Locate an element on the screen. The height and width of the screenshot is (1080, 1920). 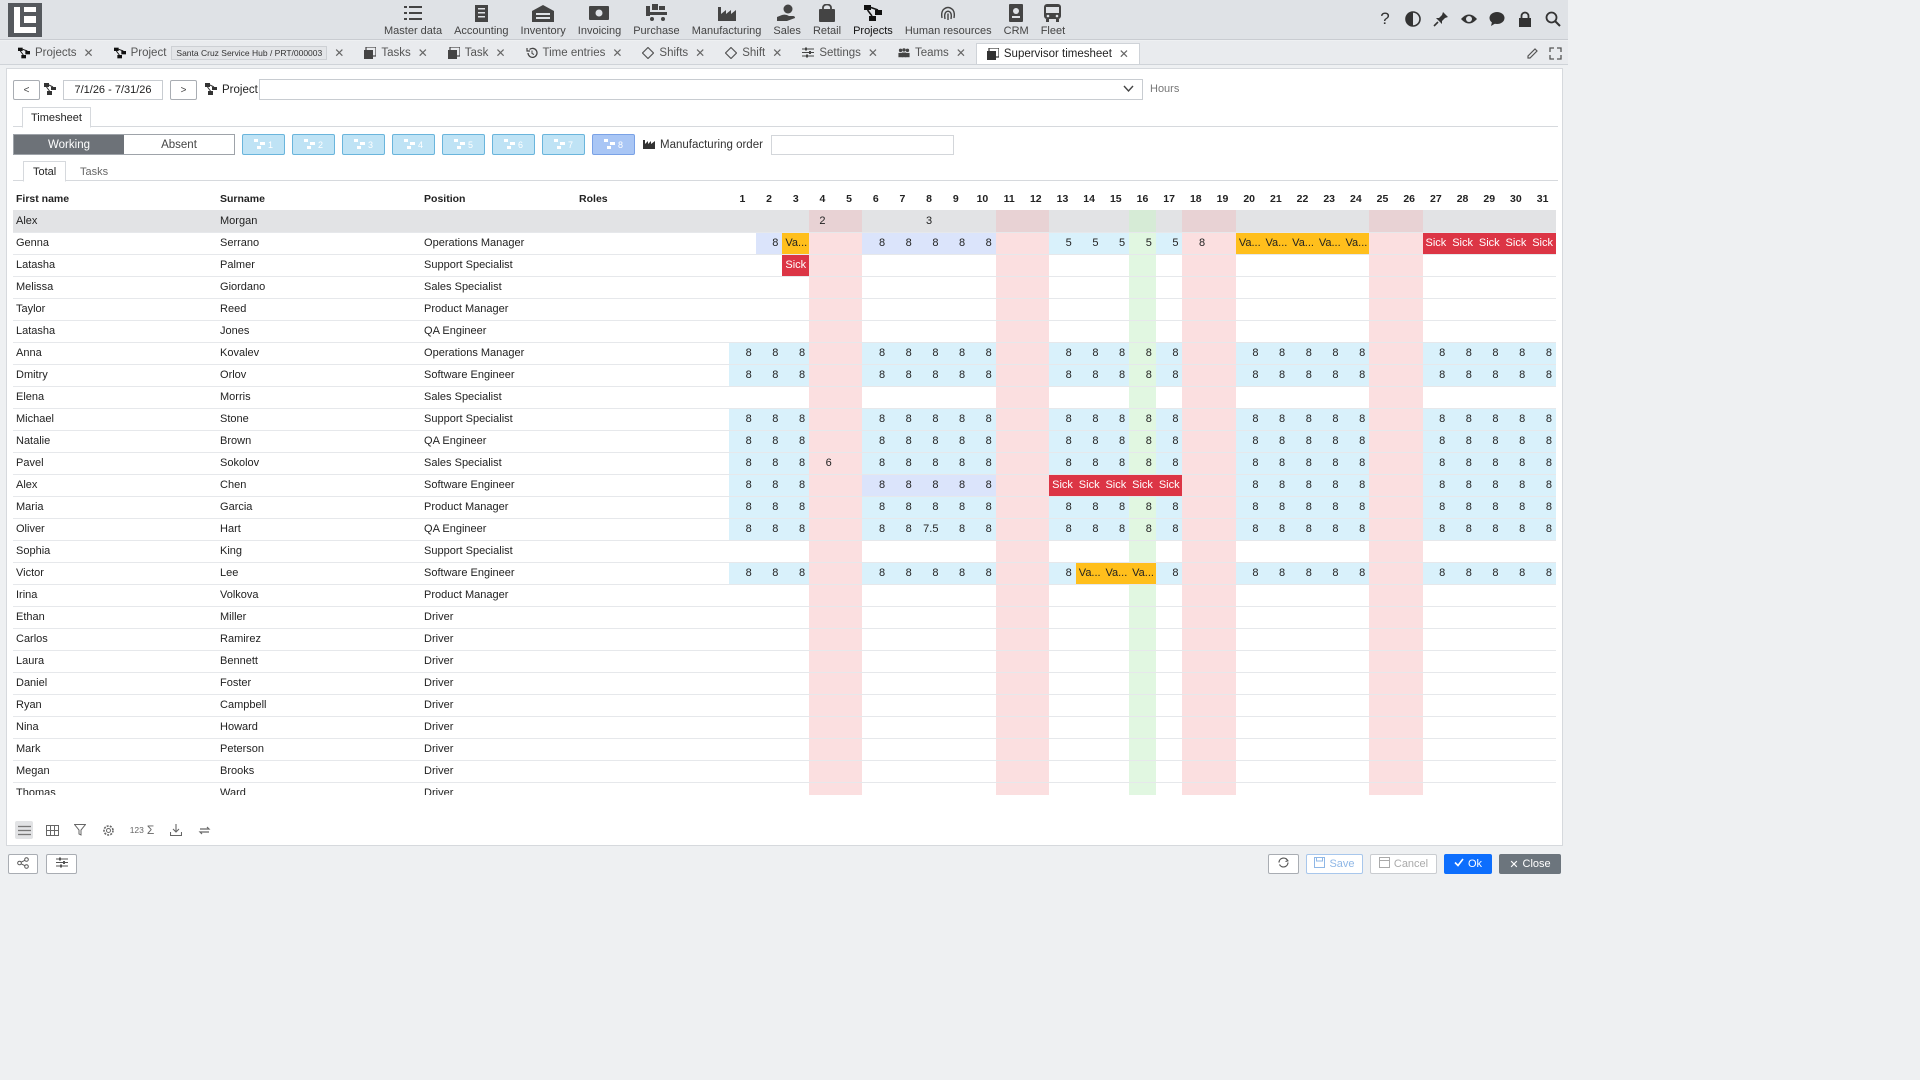
table-row: Latasha Jones QA Engineer is located at coordinates (784, 331).